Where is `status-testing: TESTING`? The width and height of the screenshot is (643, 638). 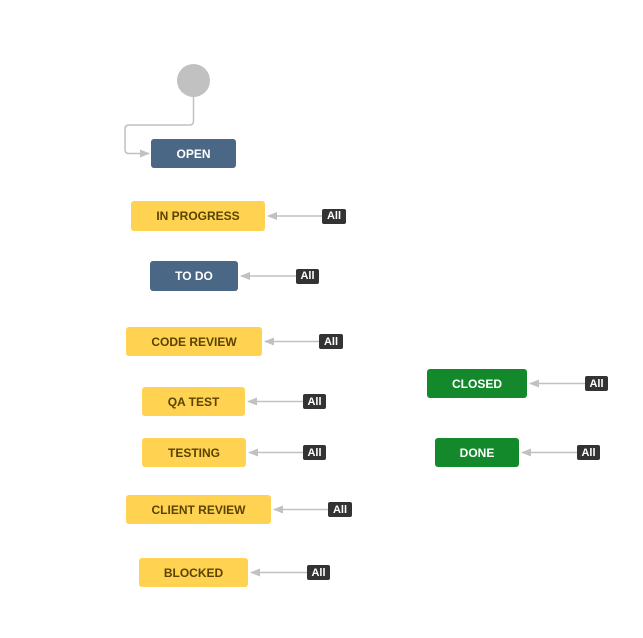 status-testing: TESTING is located at coordinates (194, 452).